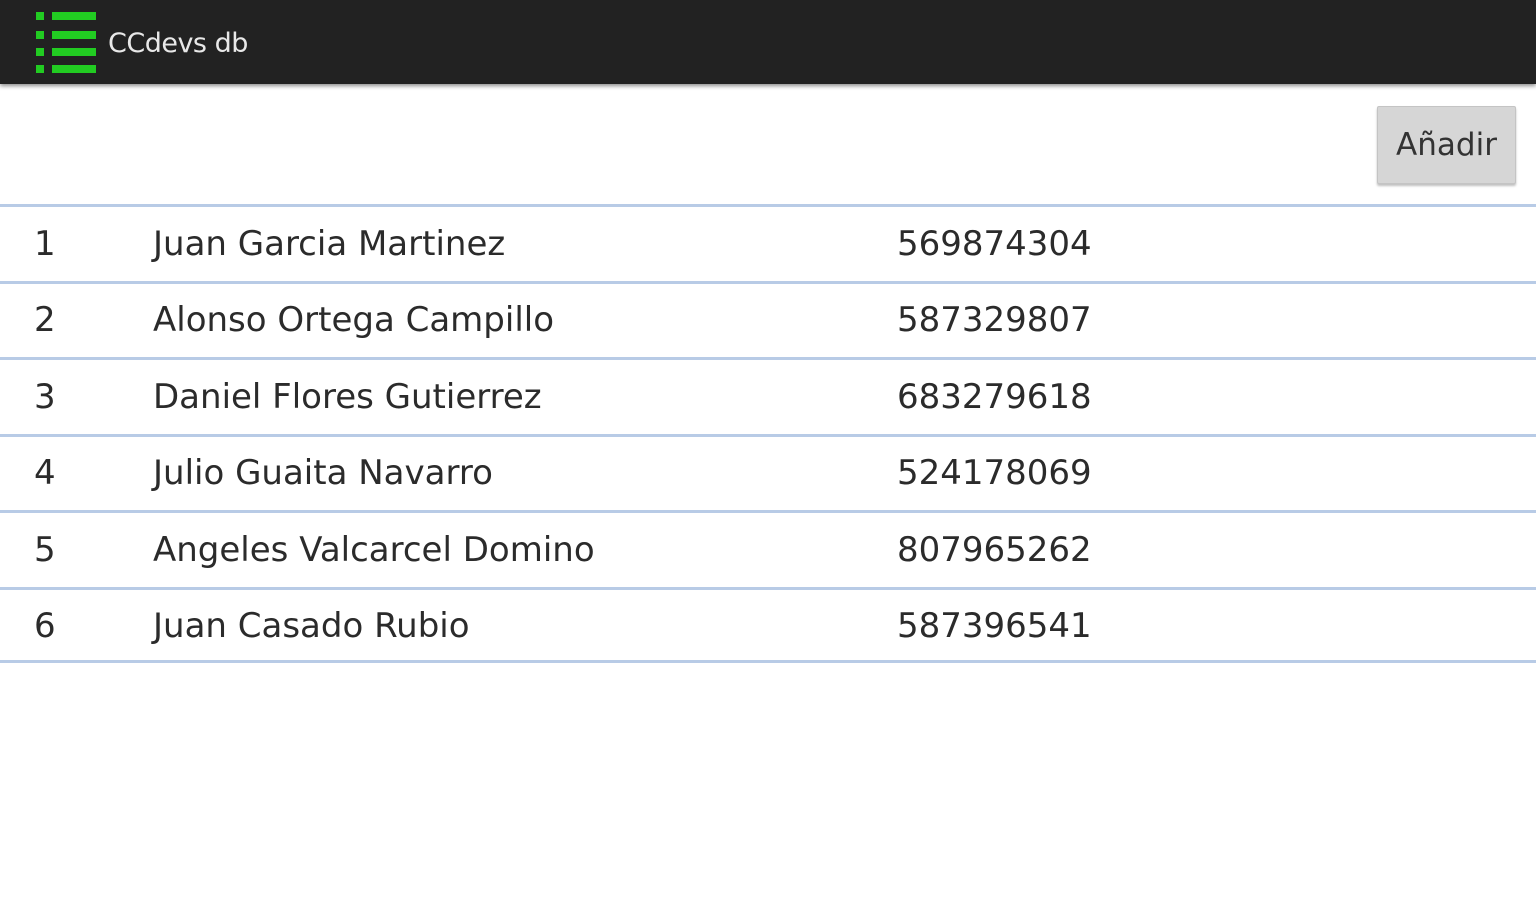 The image size is (1536, 900). What do you see at coordinates (768, 319) in the screenshot?
I see `table-row: 2 Alonso Ortega Campillo 587329807` at bounding box center [768, 319].